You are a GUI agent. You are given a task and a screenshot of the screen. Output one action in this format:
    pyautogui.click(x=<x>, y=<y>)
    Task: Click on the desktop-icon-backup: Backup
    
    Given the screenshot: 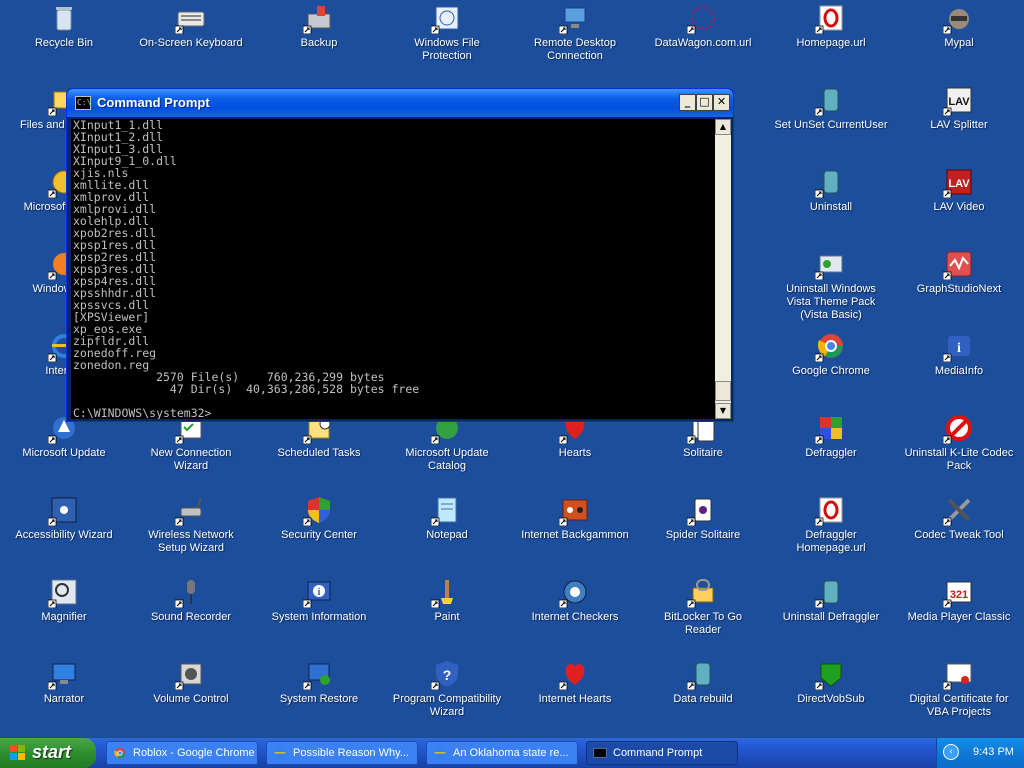 What is the action you would take?
    pyautogui.click(x=319, y=25)
    